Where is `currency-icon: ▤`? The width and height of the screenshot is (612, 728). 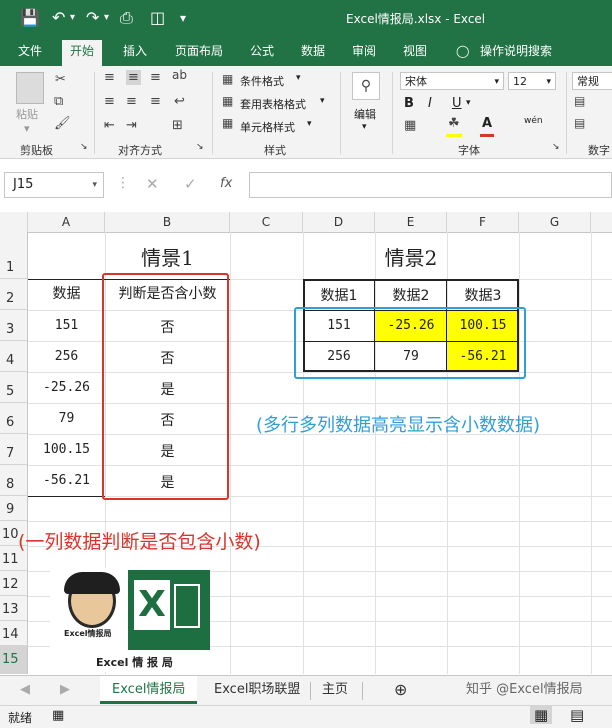
currency-icon: ▤ is located at coordinates (579, 101).